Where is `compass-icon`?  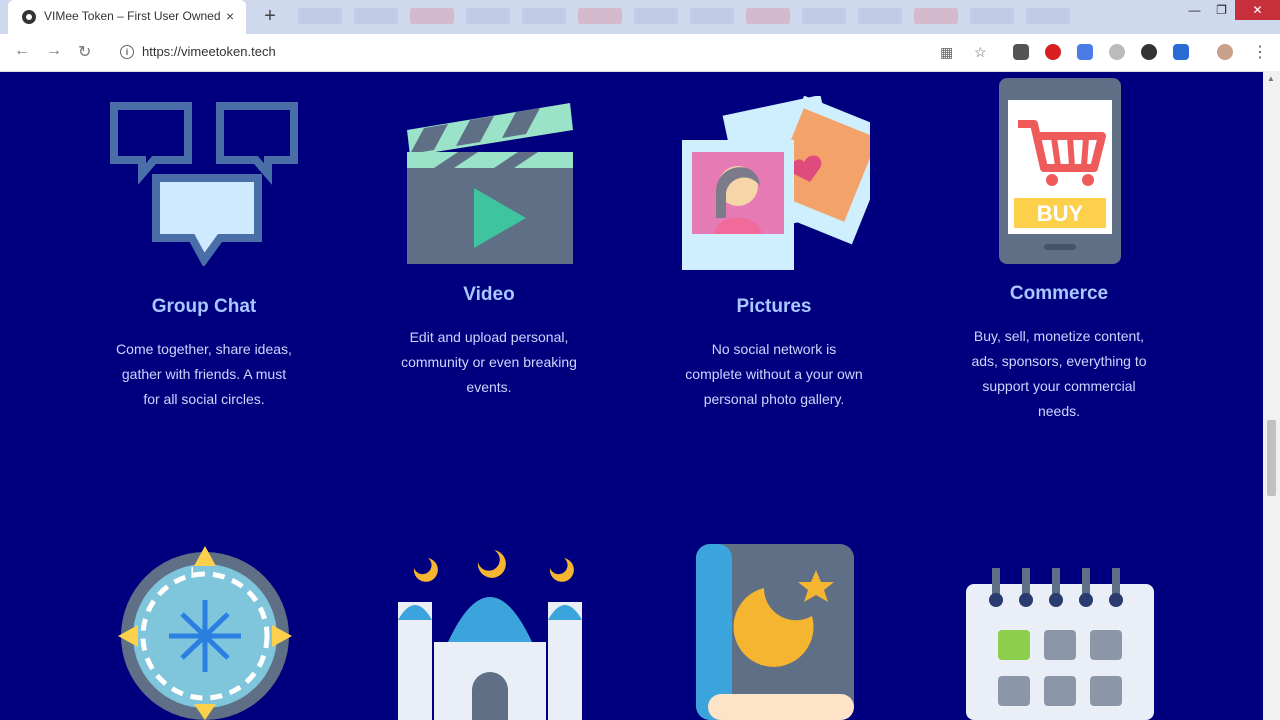
compass-icon is located at coordinates (205, 633).